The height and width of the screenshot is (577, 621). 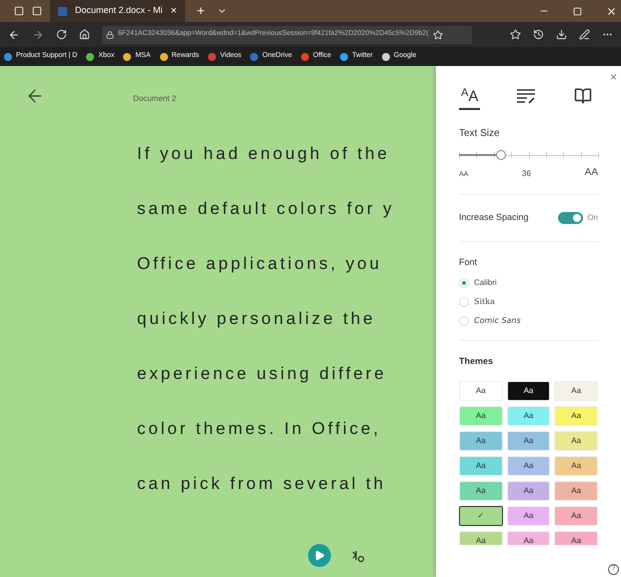 I want to click on refresh-icon, so click(x=61, y=34).